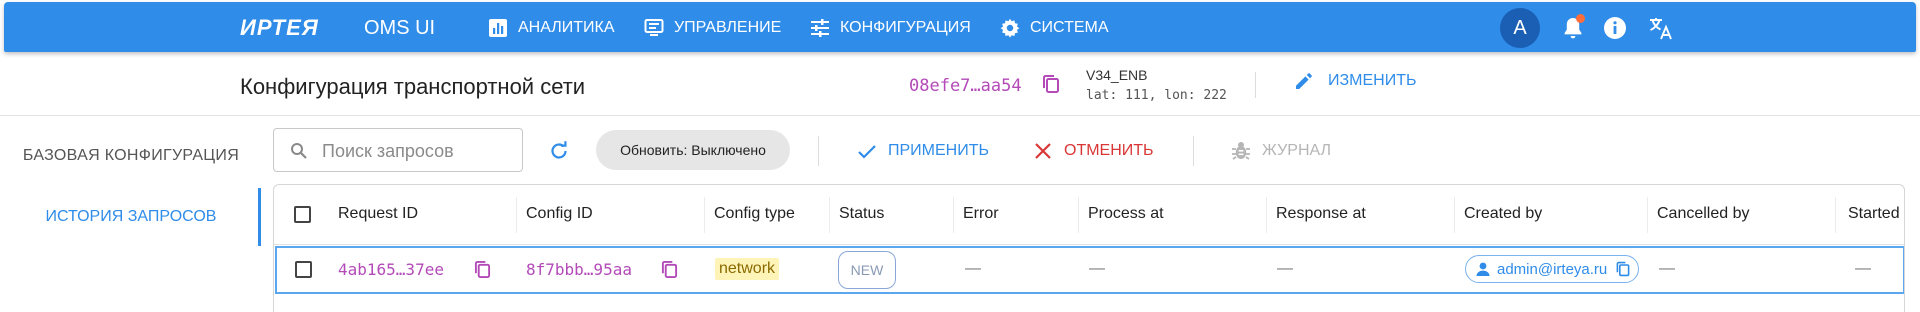  I want to click on nav-system: СИСТЕМА, so click(1054, 28).